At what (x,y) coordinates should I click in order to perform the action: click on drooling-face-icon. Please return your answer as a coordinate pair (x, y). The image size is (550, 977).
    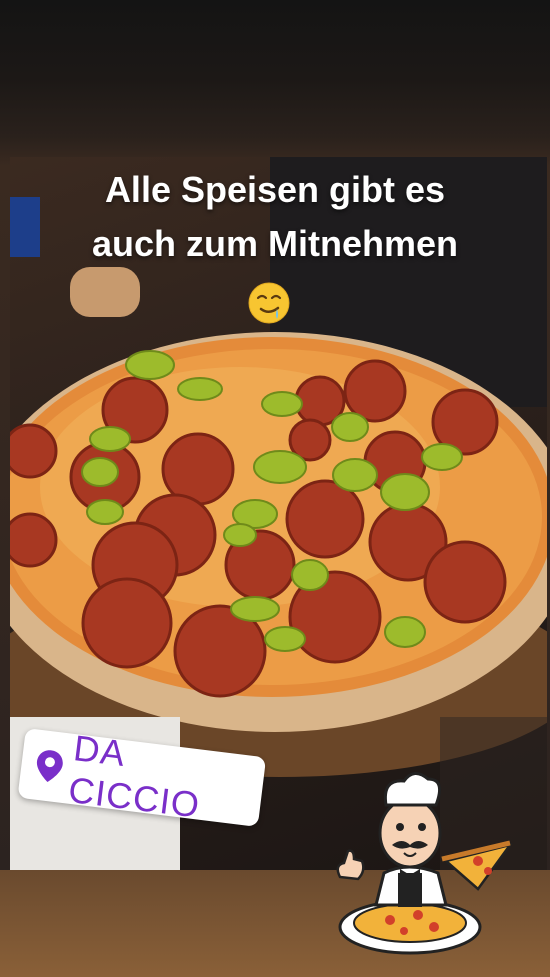
    Looking at the image, I should click on (269, 303).